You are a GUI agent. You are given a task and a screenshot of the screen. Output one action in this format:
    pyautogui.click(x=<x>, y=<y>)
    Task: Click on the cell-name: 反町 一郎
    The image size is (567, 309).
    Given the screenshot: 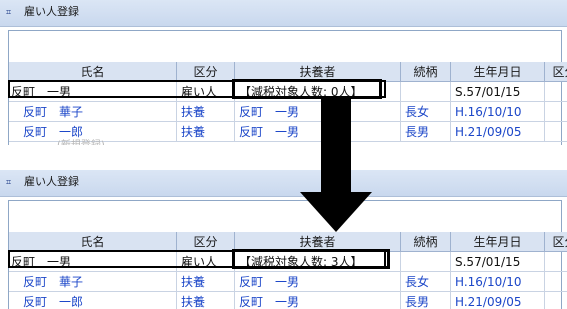 What is the action you would take?
    pyautogui.click(x=93, y=300)
    